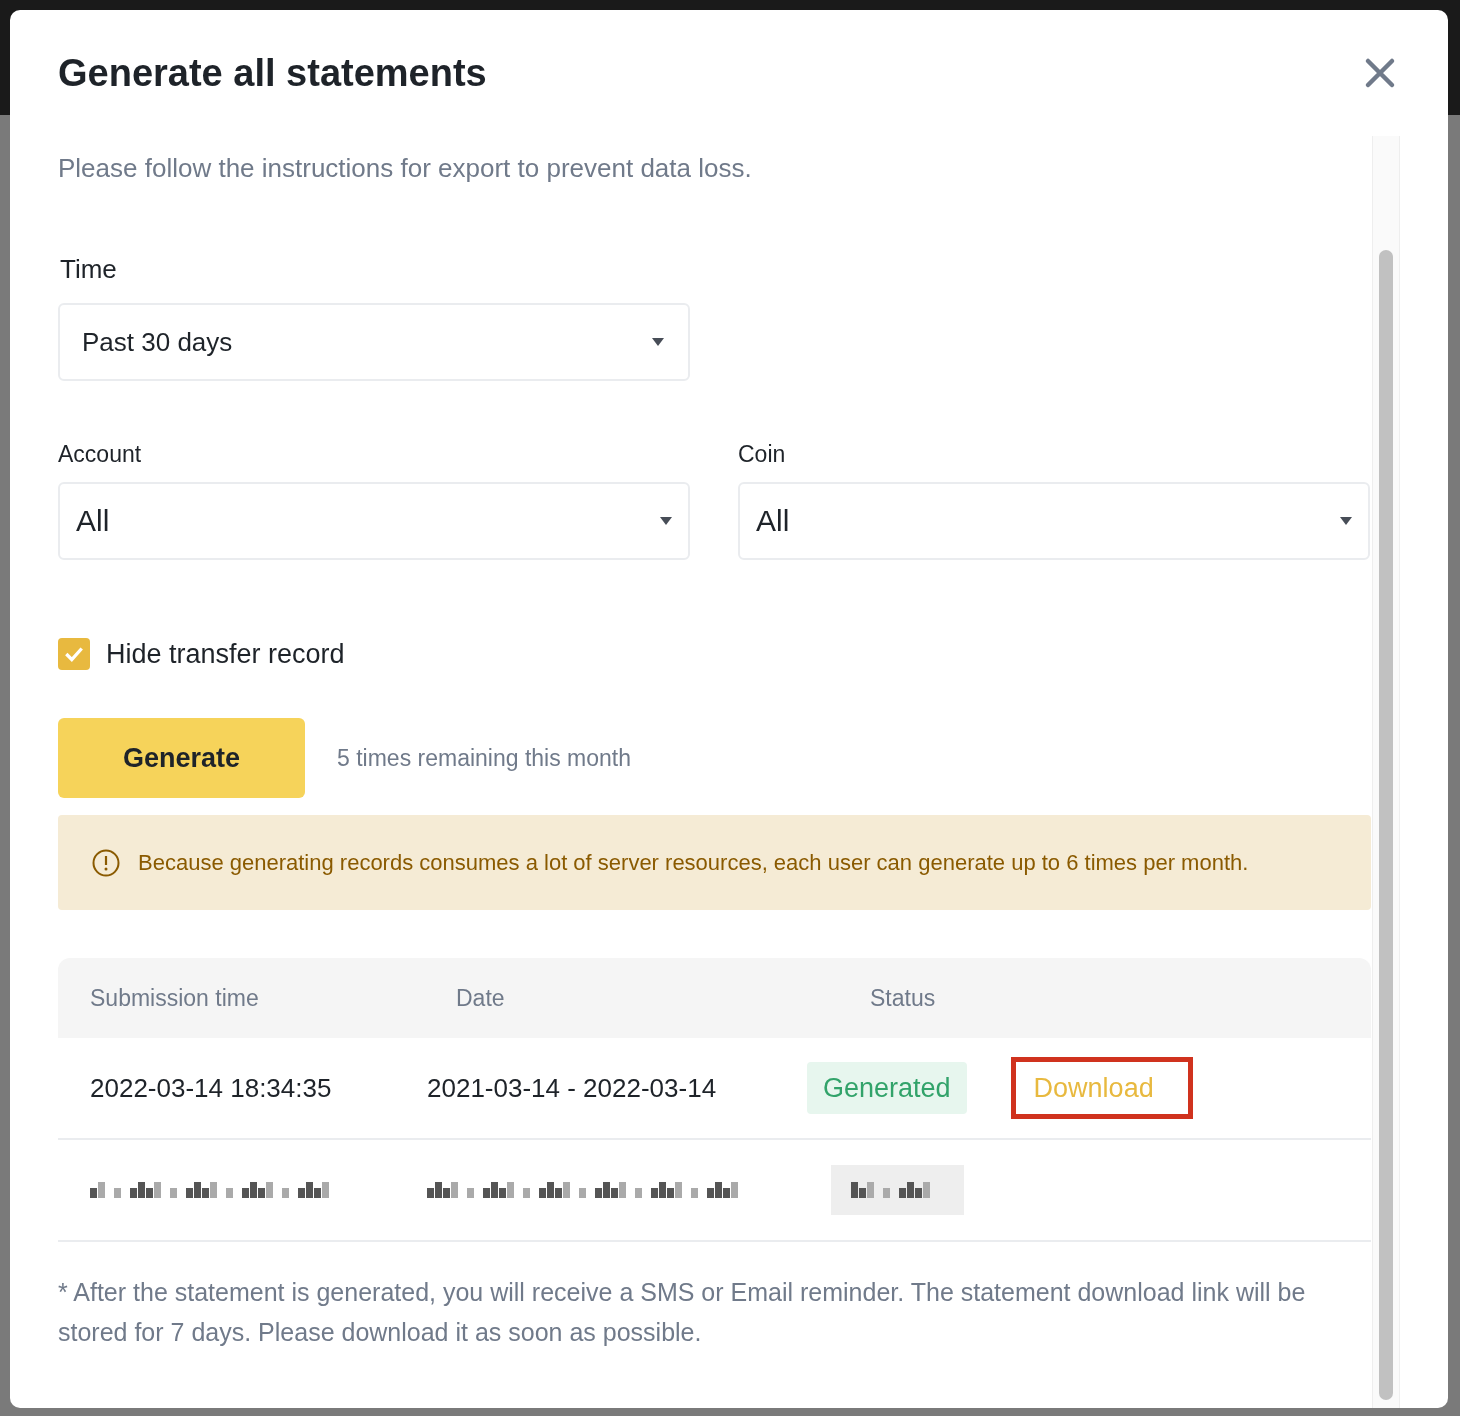 Image resolution: width=1460 pixels, height=1416 pixels. What do you see at coordinates (903, 998) in the screenshot?
I see `column-header: Status` at bounding box center [903, 998].